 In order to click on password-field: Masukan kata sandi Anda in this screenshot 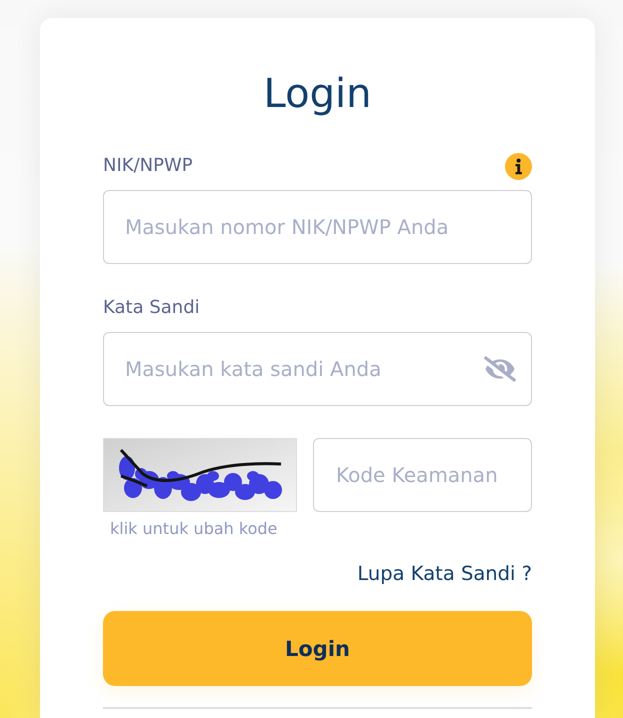, I will do `click(317, 369)`.